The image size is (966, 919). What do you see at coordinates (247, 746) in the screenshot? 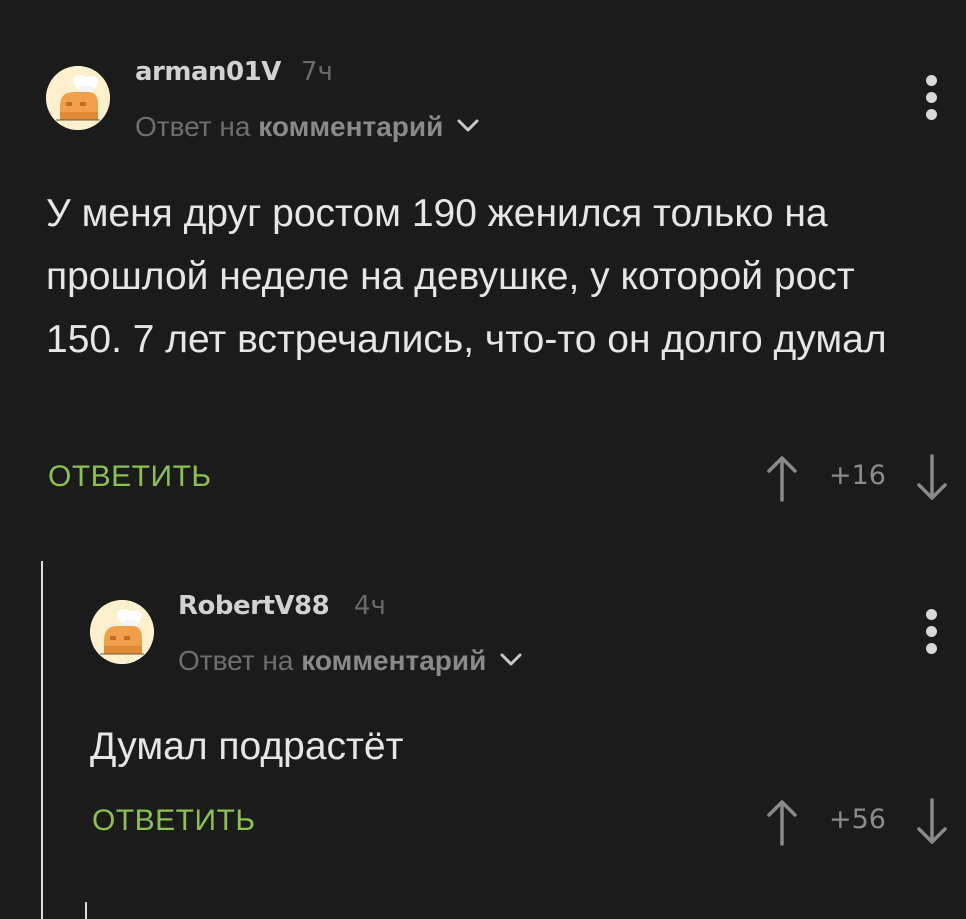
I see `comment-text: Думал подрастёт` at bounding box center [247, 746].